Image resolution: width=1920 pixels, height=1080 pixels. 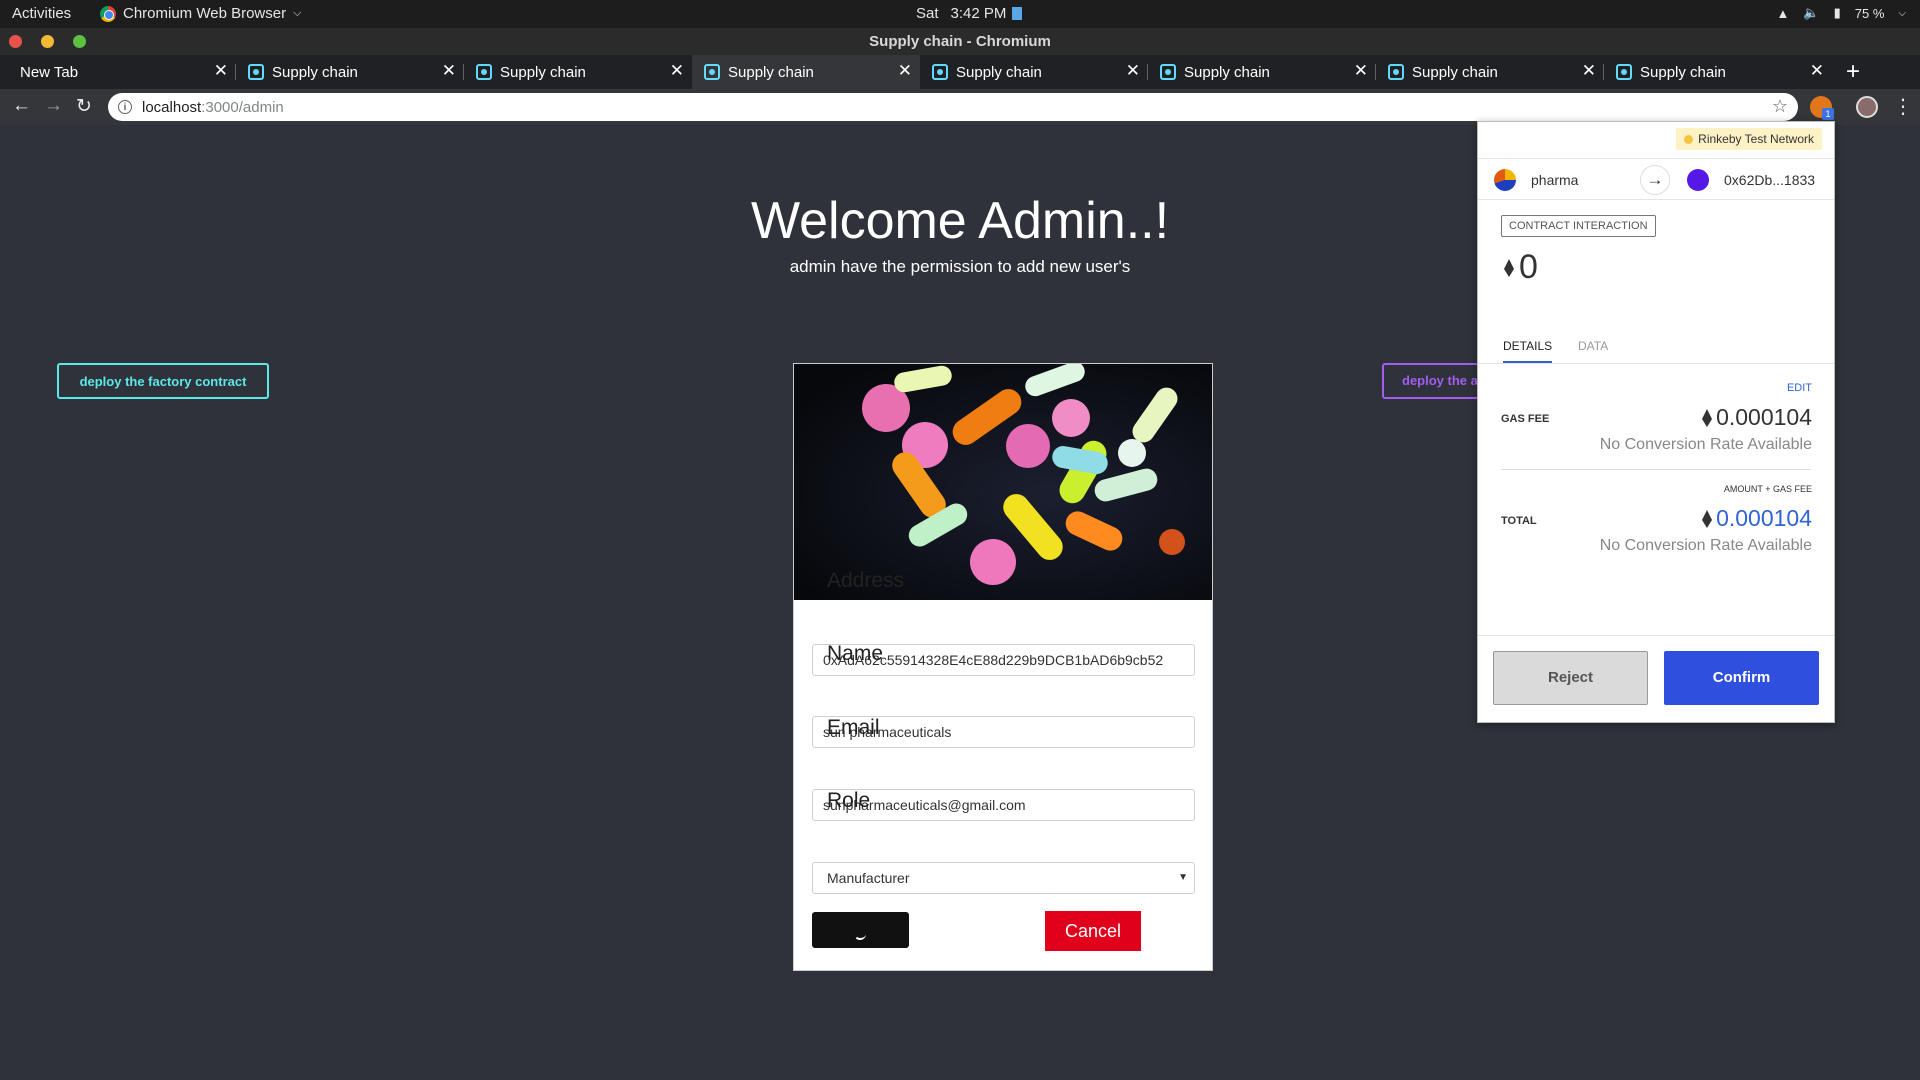 I want to click on total-amount: 0.000104, so click(x=1764, y=518).